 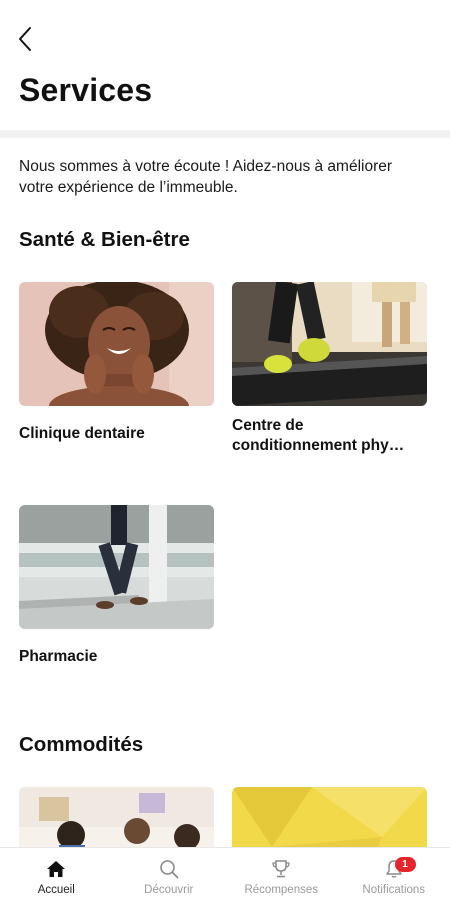 What do you see at coordinates (56, 890) in the screenshot?
I see `nav-label: Accueil` at bounding box center [56, 890].